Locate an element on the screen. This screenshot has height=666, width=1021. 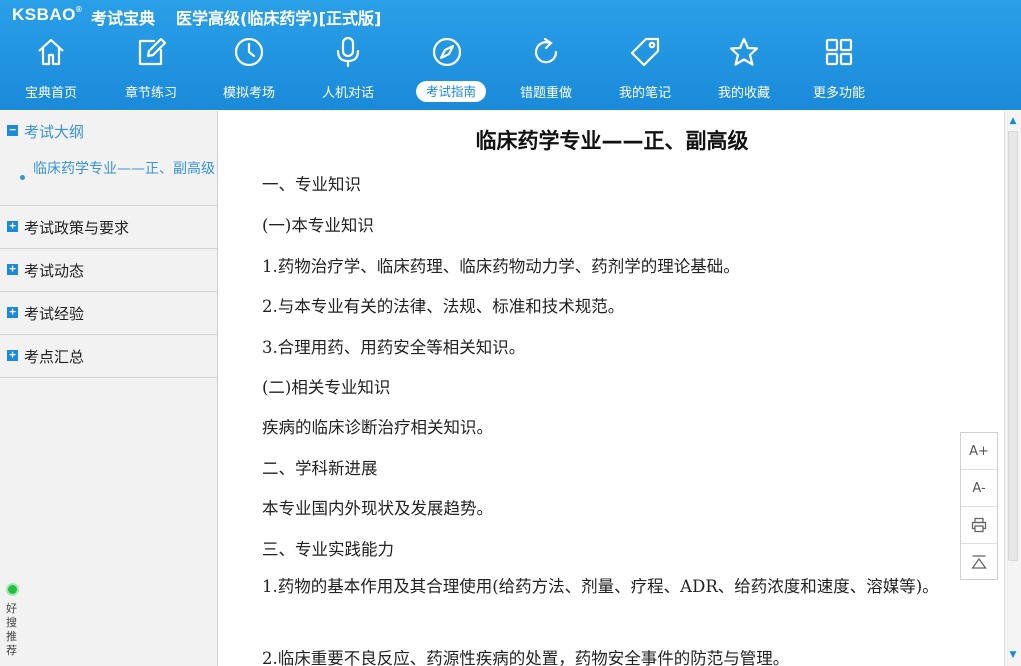
sidebar-group-exam-outline-header: − 考试大纲 is located at coordinates (108, 136).